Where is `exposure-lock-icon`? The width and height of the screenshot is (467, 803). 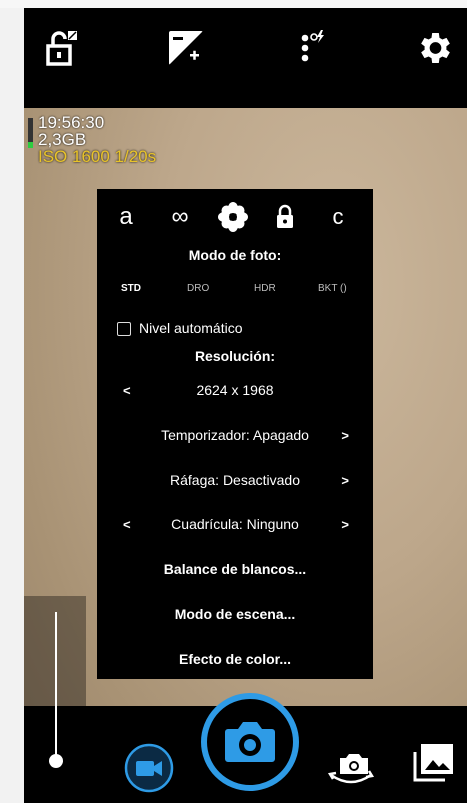 exposure-lock-icon is located at coordinates (60, 48).